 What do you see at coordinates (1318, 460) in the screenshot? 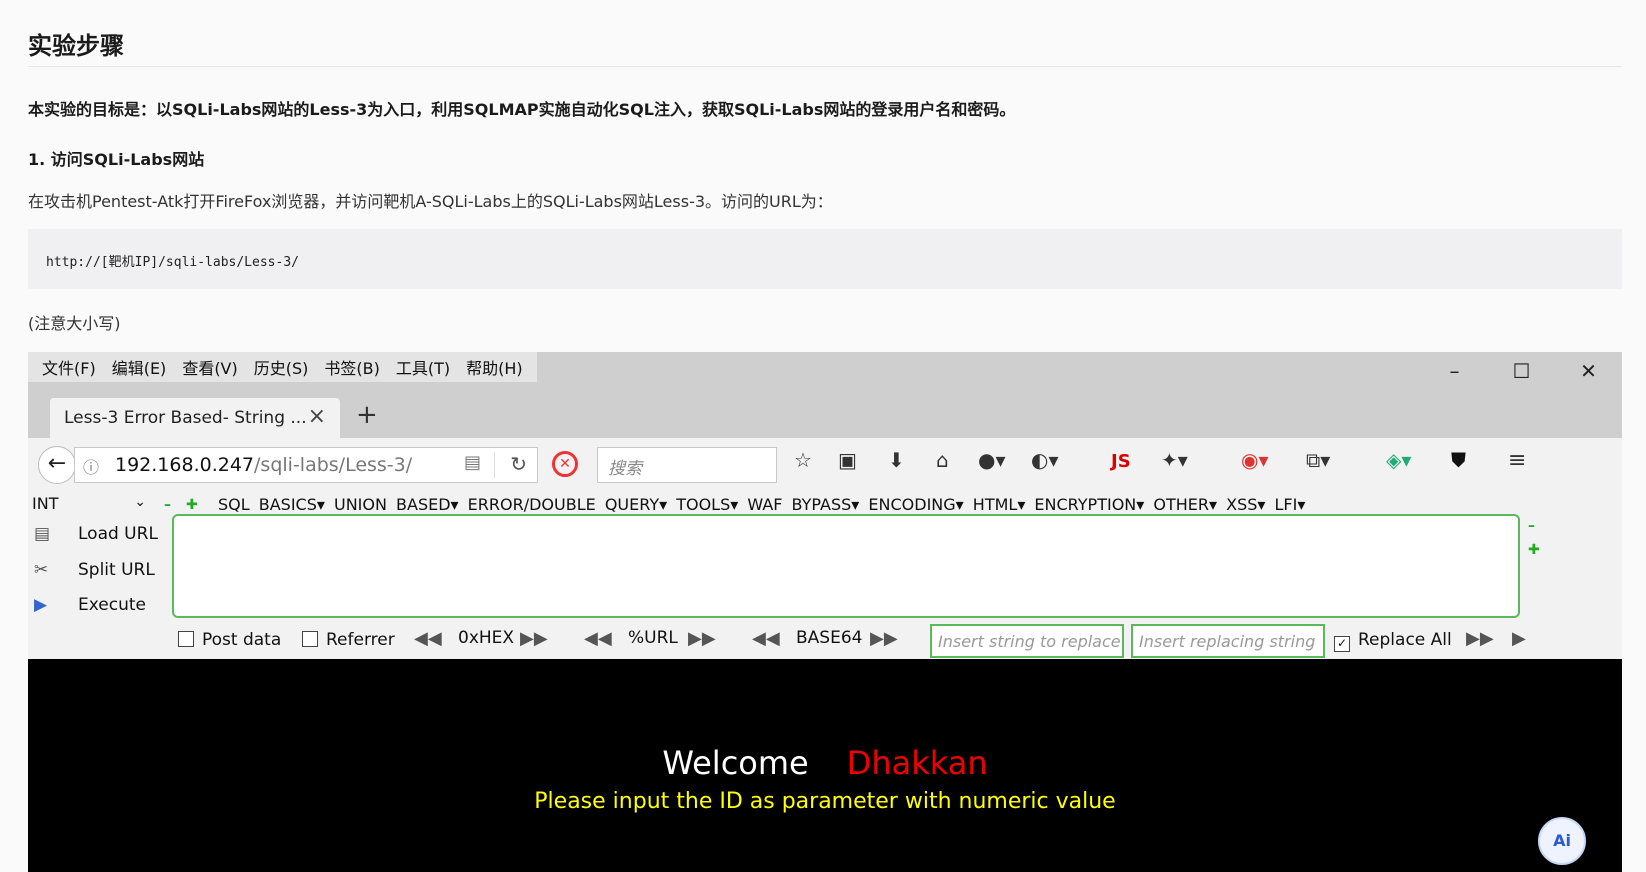
I see `devices-icon: ⧉▾` at bounding box center [1318, 460].